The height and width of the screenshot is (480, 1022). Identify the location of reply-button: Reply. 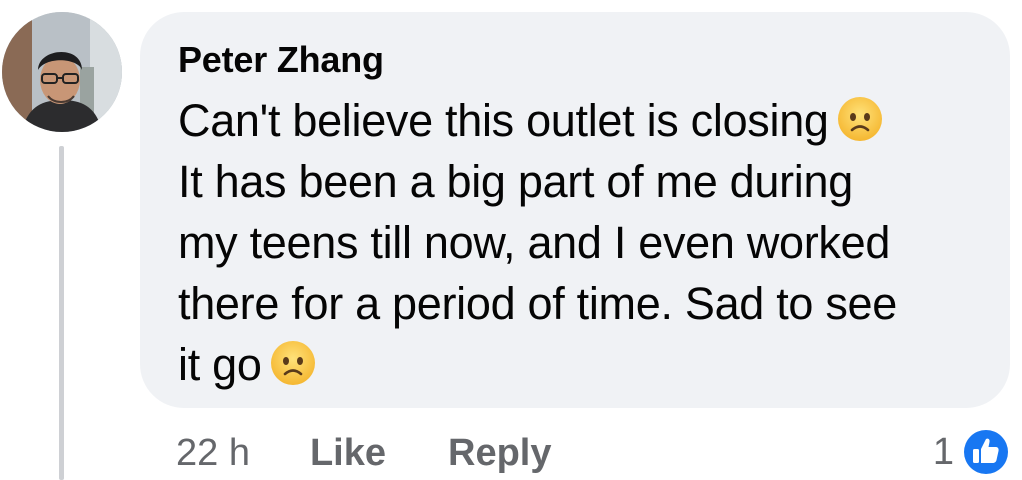
(499, 453).